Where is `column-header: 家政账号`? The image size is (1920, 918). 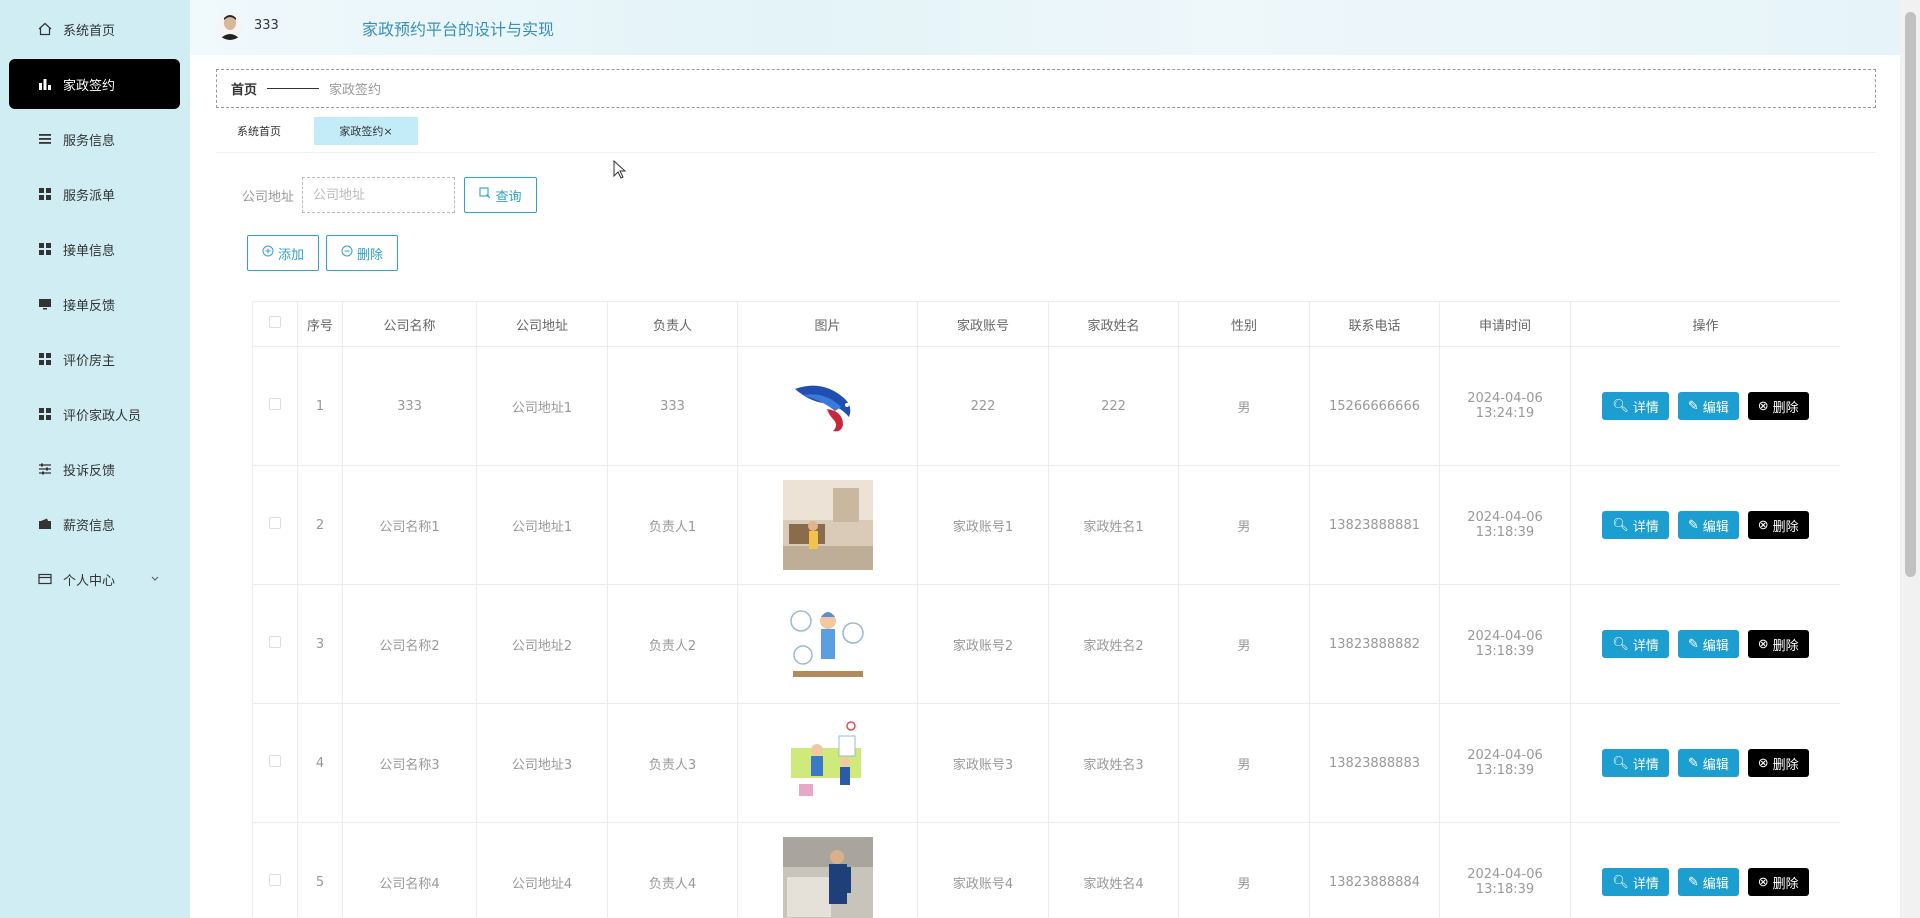 column-header: 家政账号 is located at coordinates (983, 324).